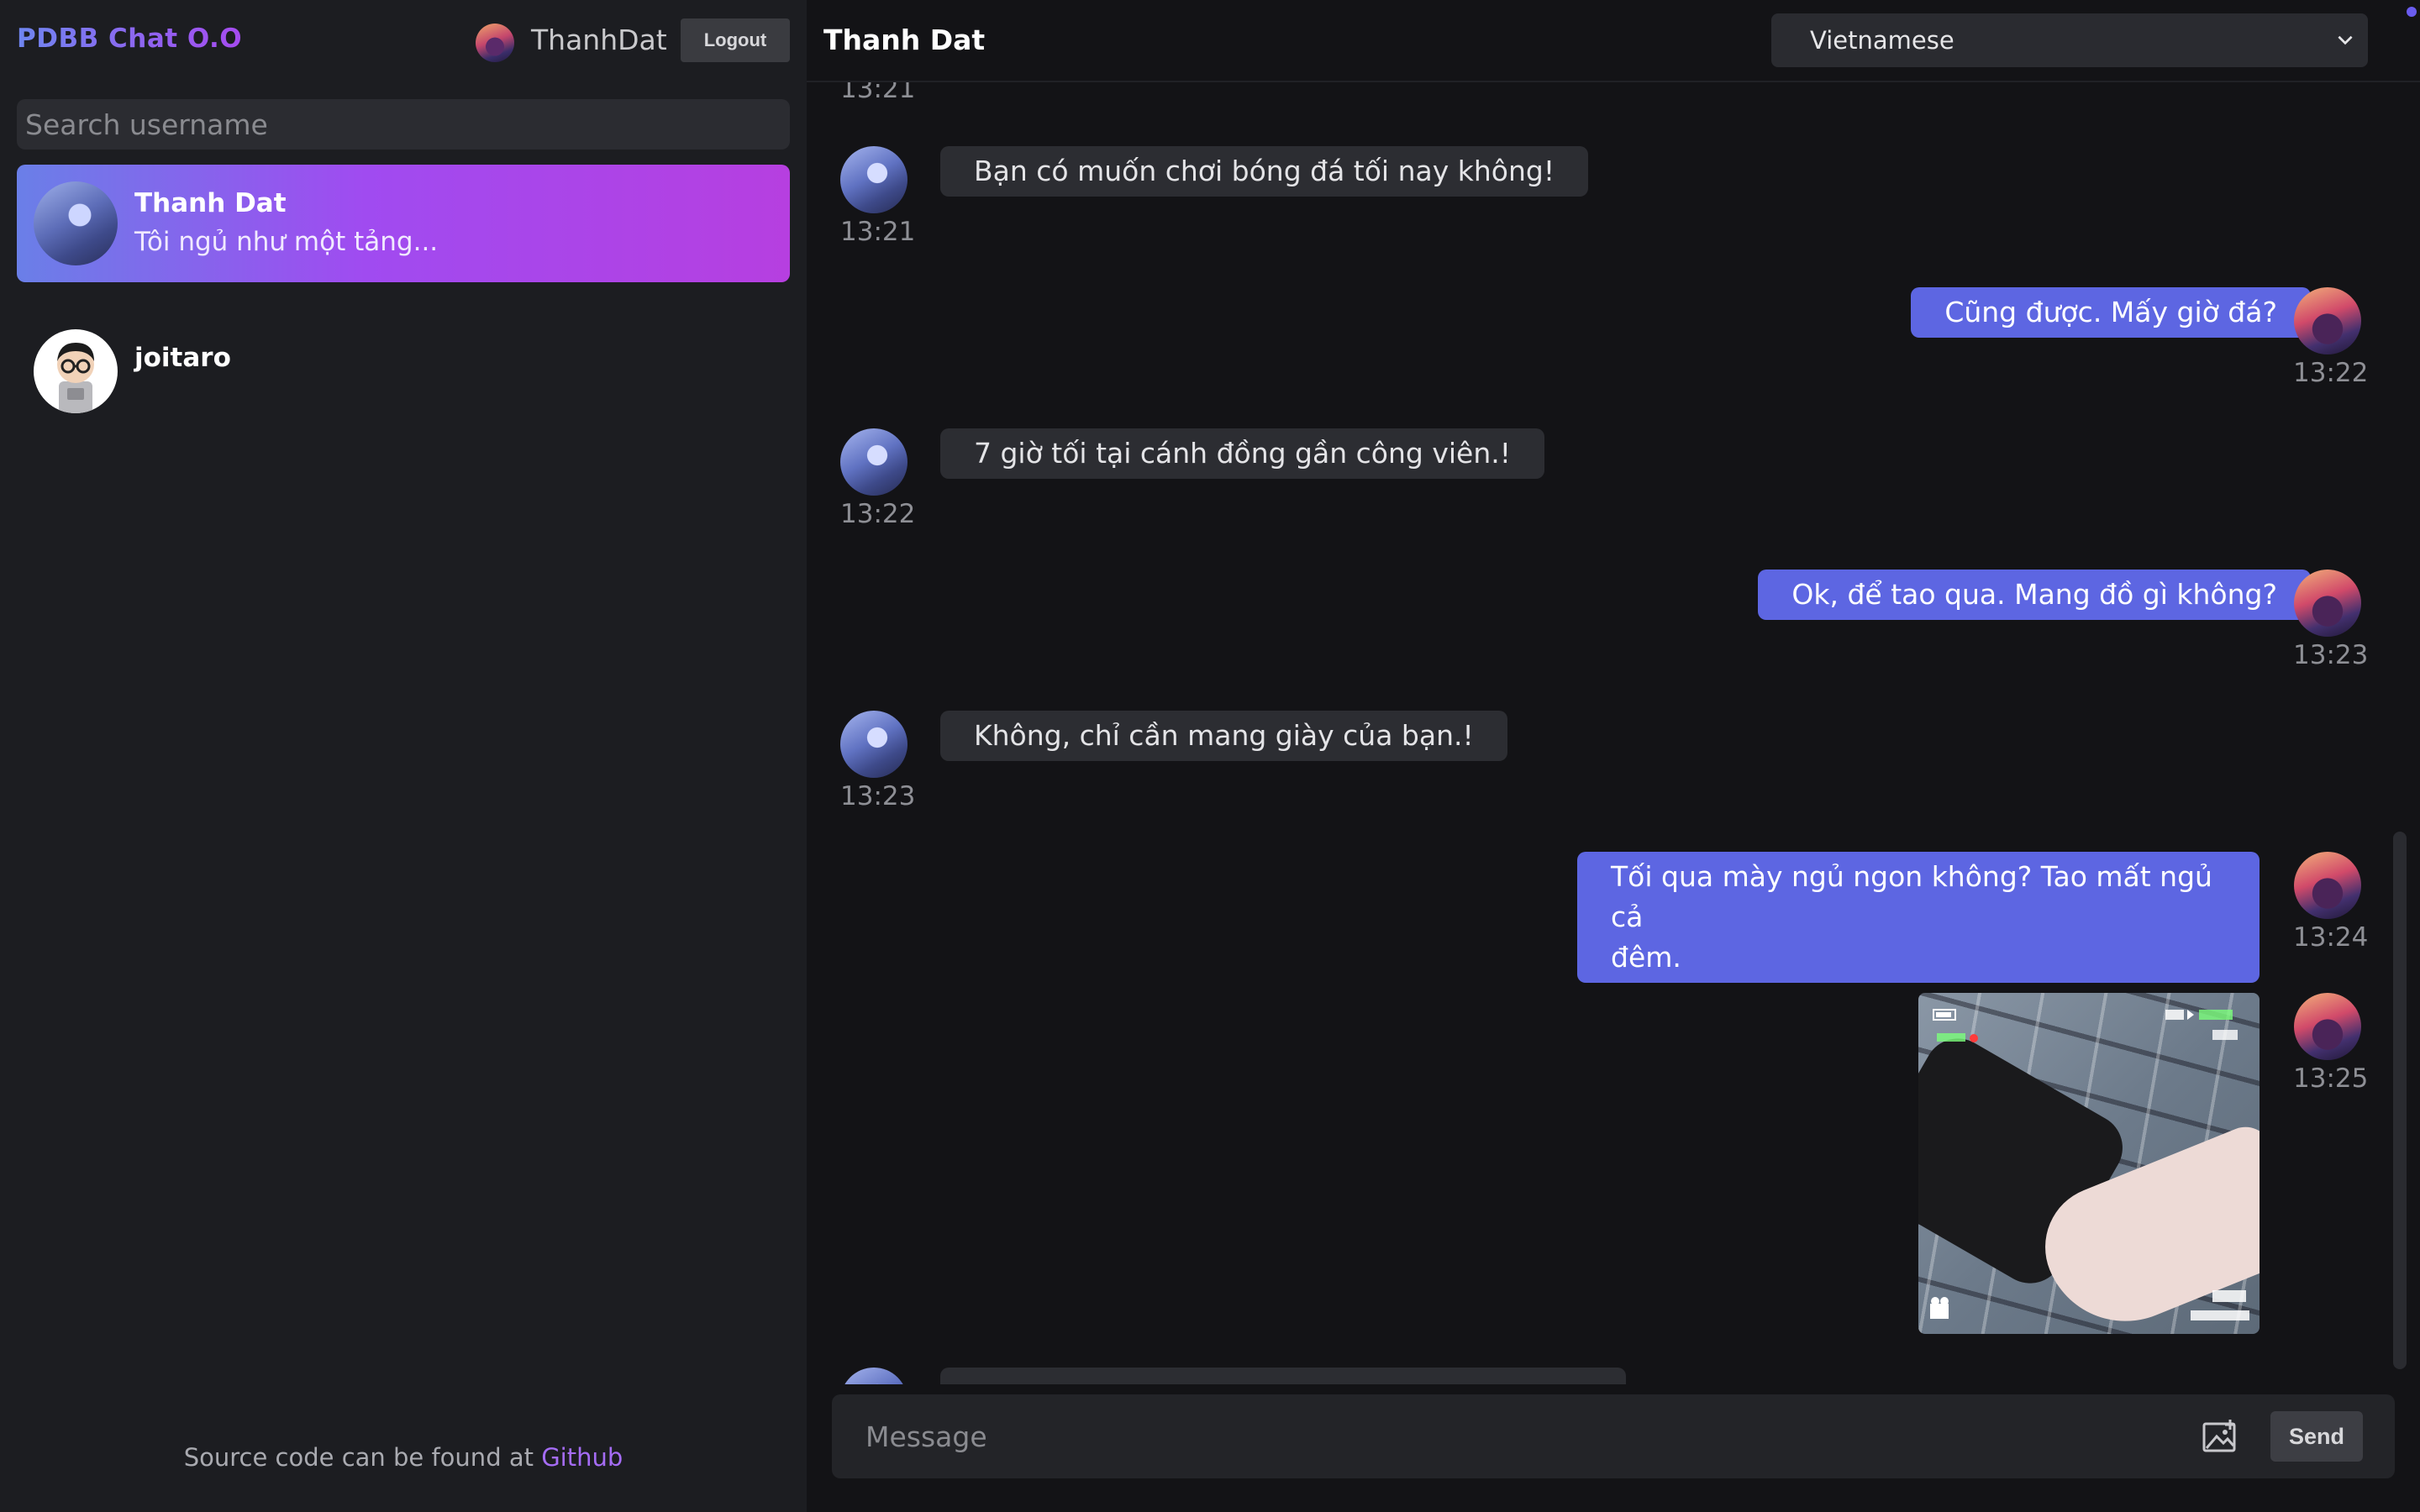 The width and height of the screenshot is (2420, 1512). What do you see at coordinates (2089, 1163) in the screenshot?
I see `message-image` at bounding box center [2089, 1163].